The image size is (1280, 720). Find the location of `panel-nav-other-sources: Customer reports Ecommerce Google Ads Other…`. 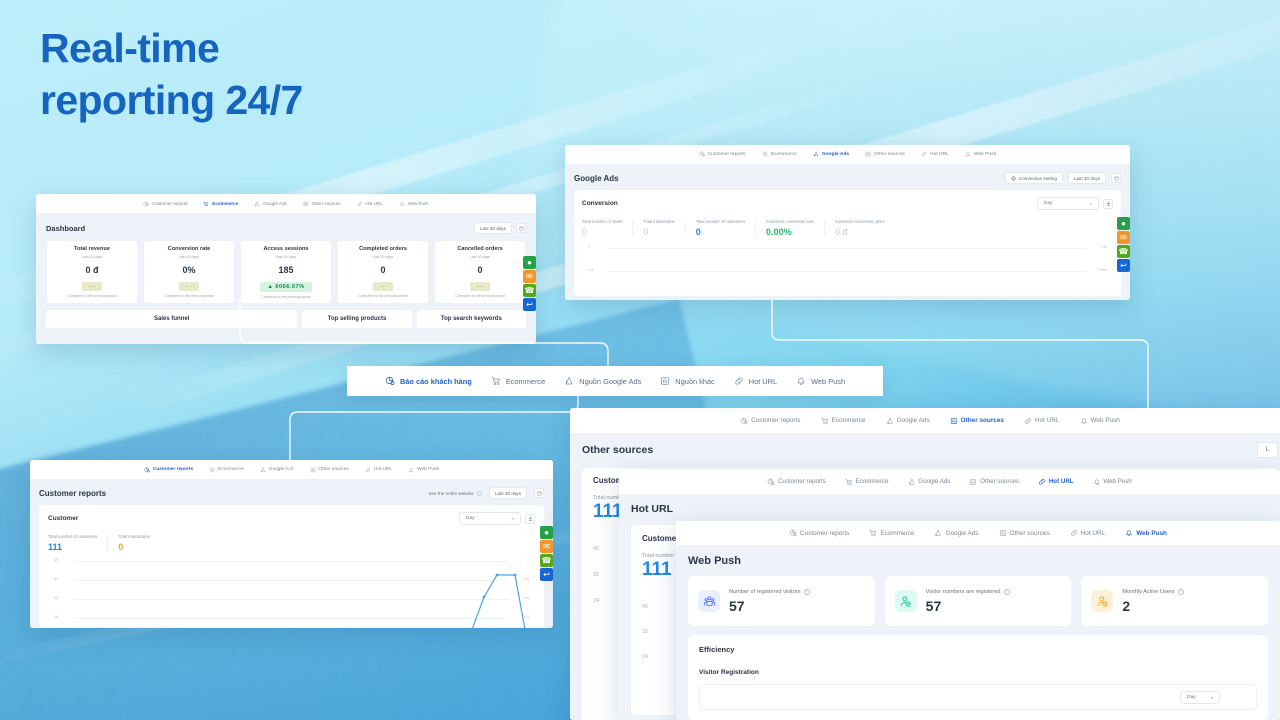

panel-nav-other-sources: Customer reports Ecommerce Google Ads Other… is located at coordinates (925, 421).